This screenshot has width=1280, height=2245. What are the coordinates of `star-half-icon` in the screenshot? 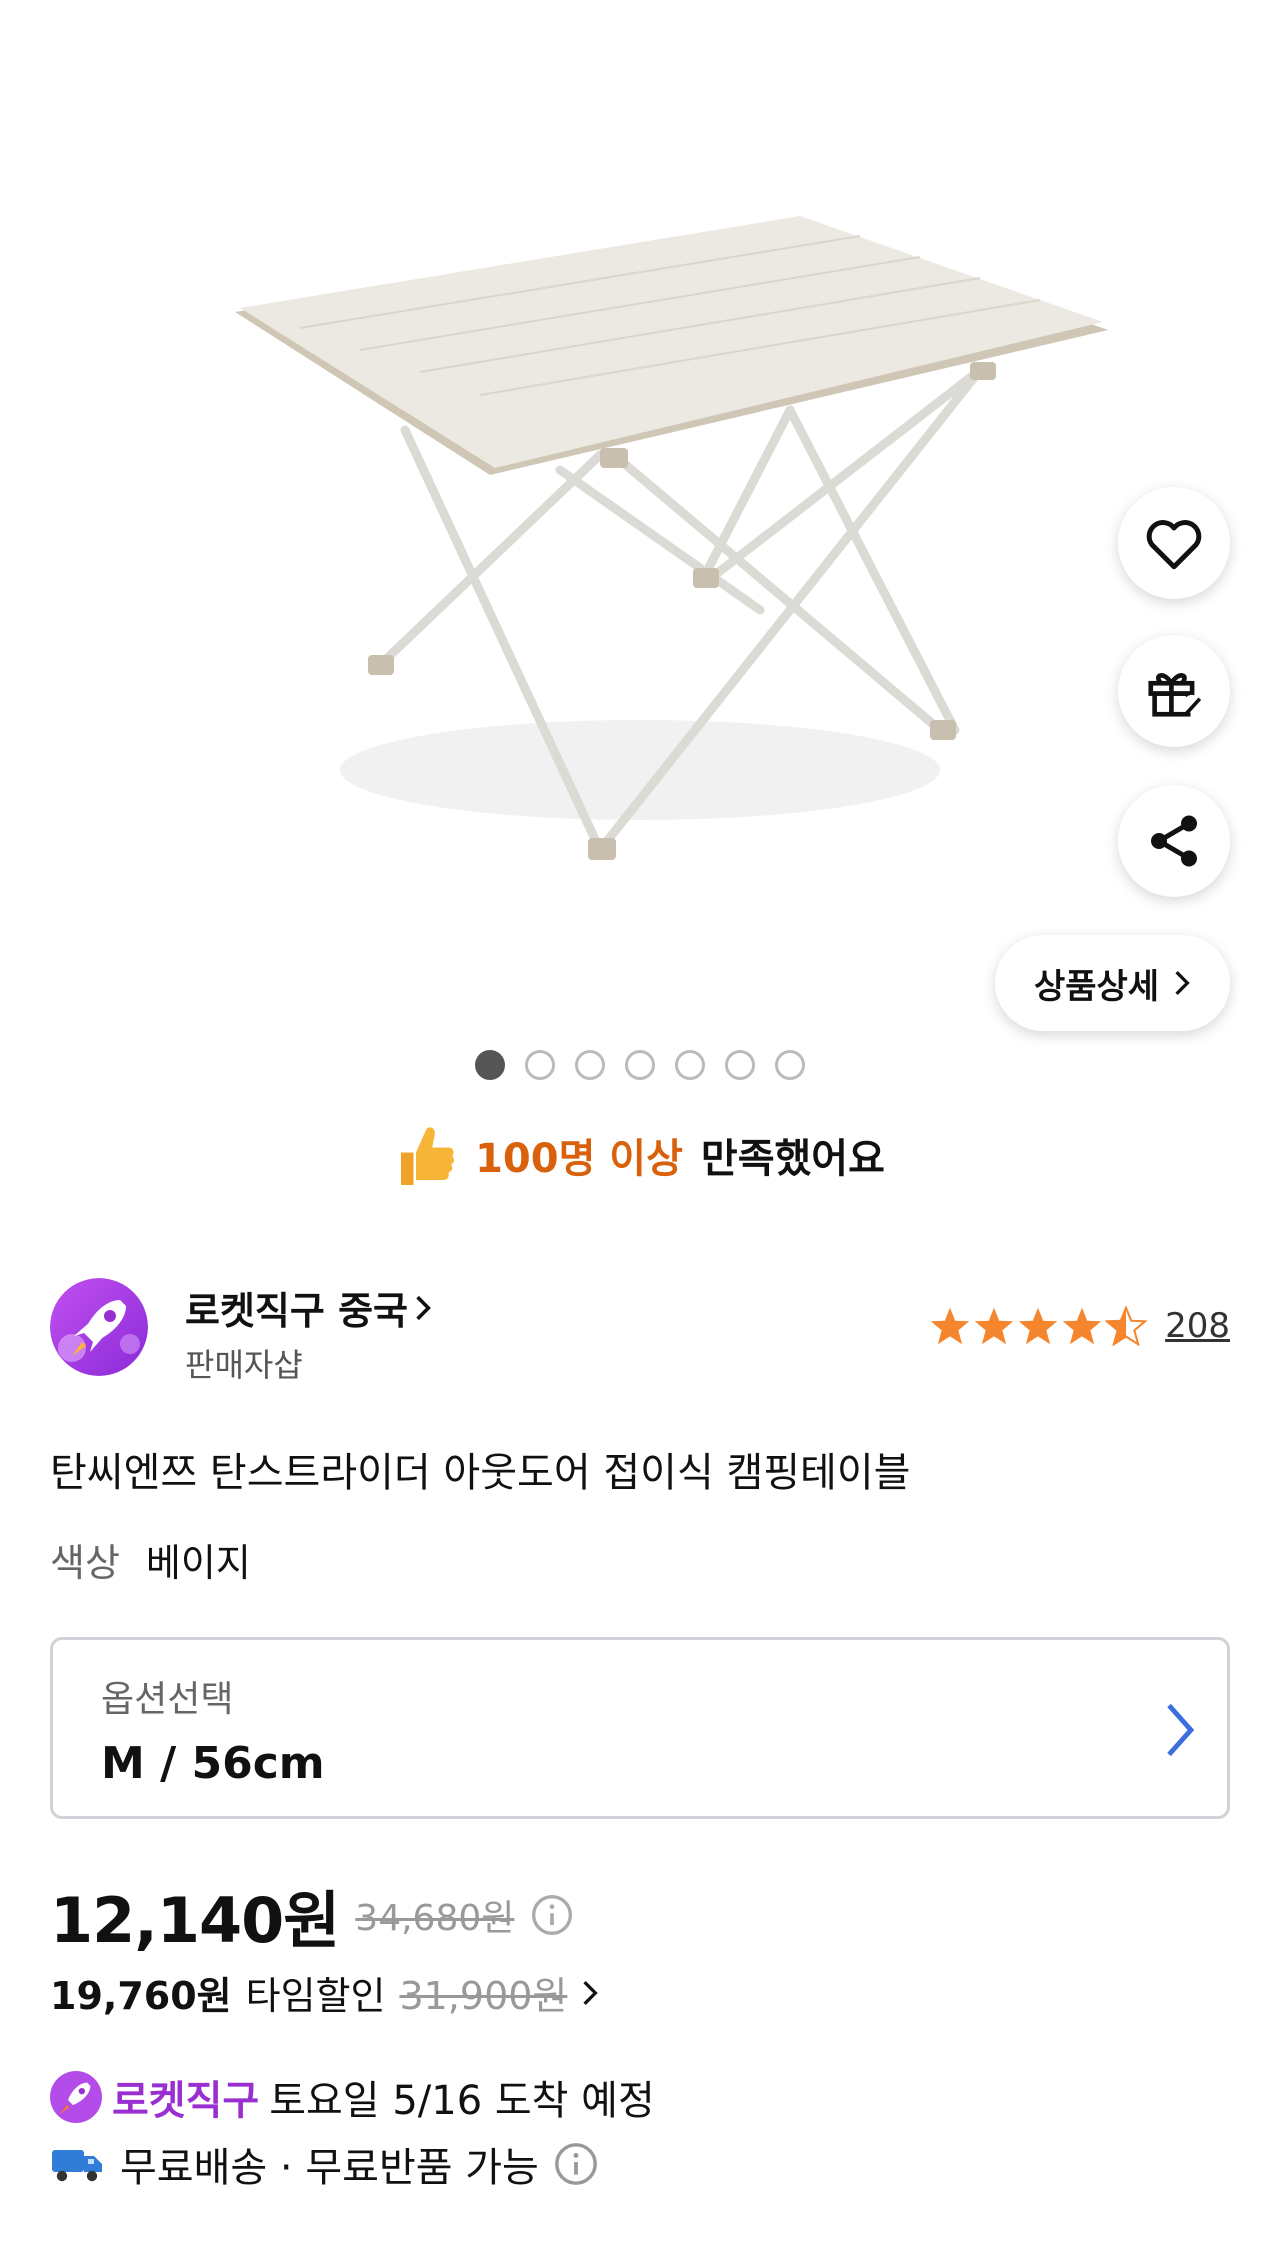 It's located at (1126, 1326).